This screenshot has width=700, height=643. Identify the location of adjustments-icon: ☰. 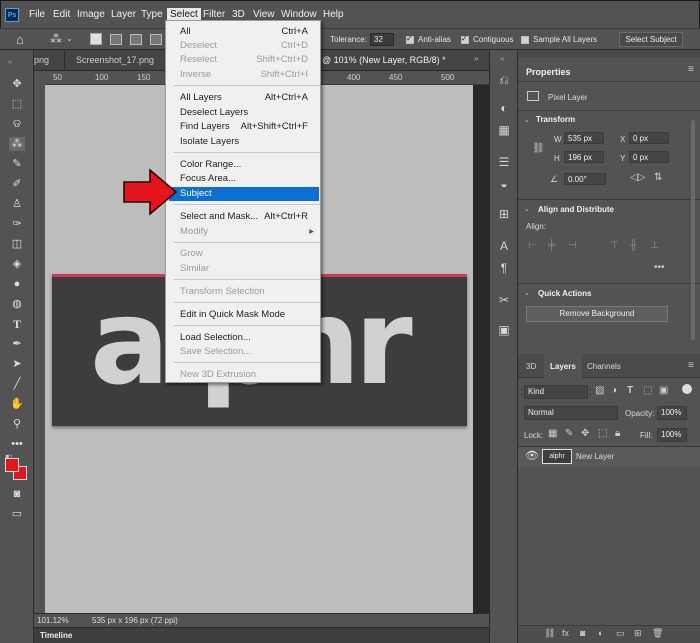
(504, 162).